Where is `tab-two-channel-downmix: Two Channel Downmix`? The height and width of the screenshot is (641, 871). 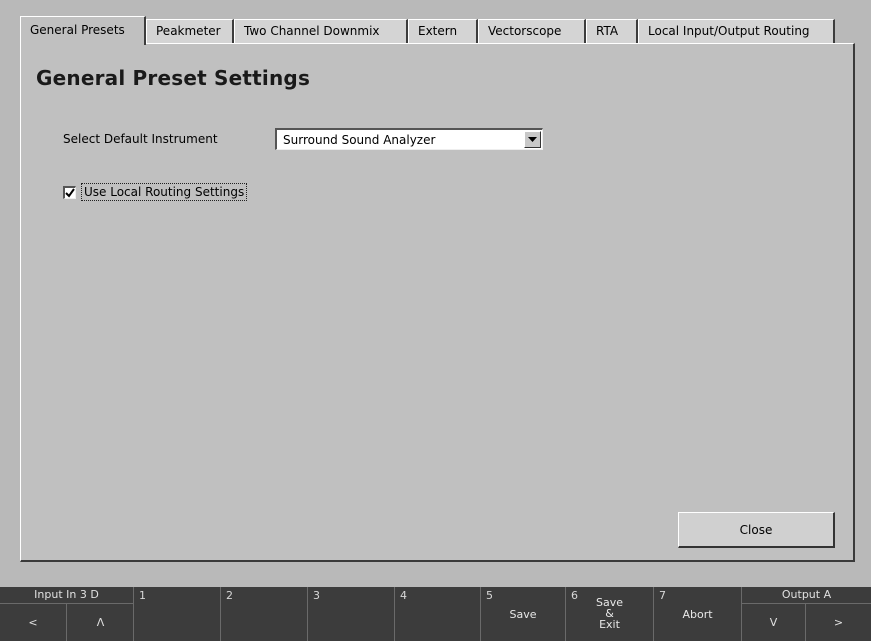 tab-two-channel-downmix: Two Channel Downmix is located at coordinates (321, 31).